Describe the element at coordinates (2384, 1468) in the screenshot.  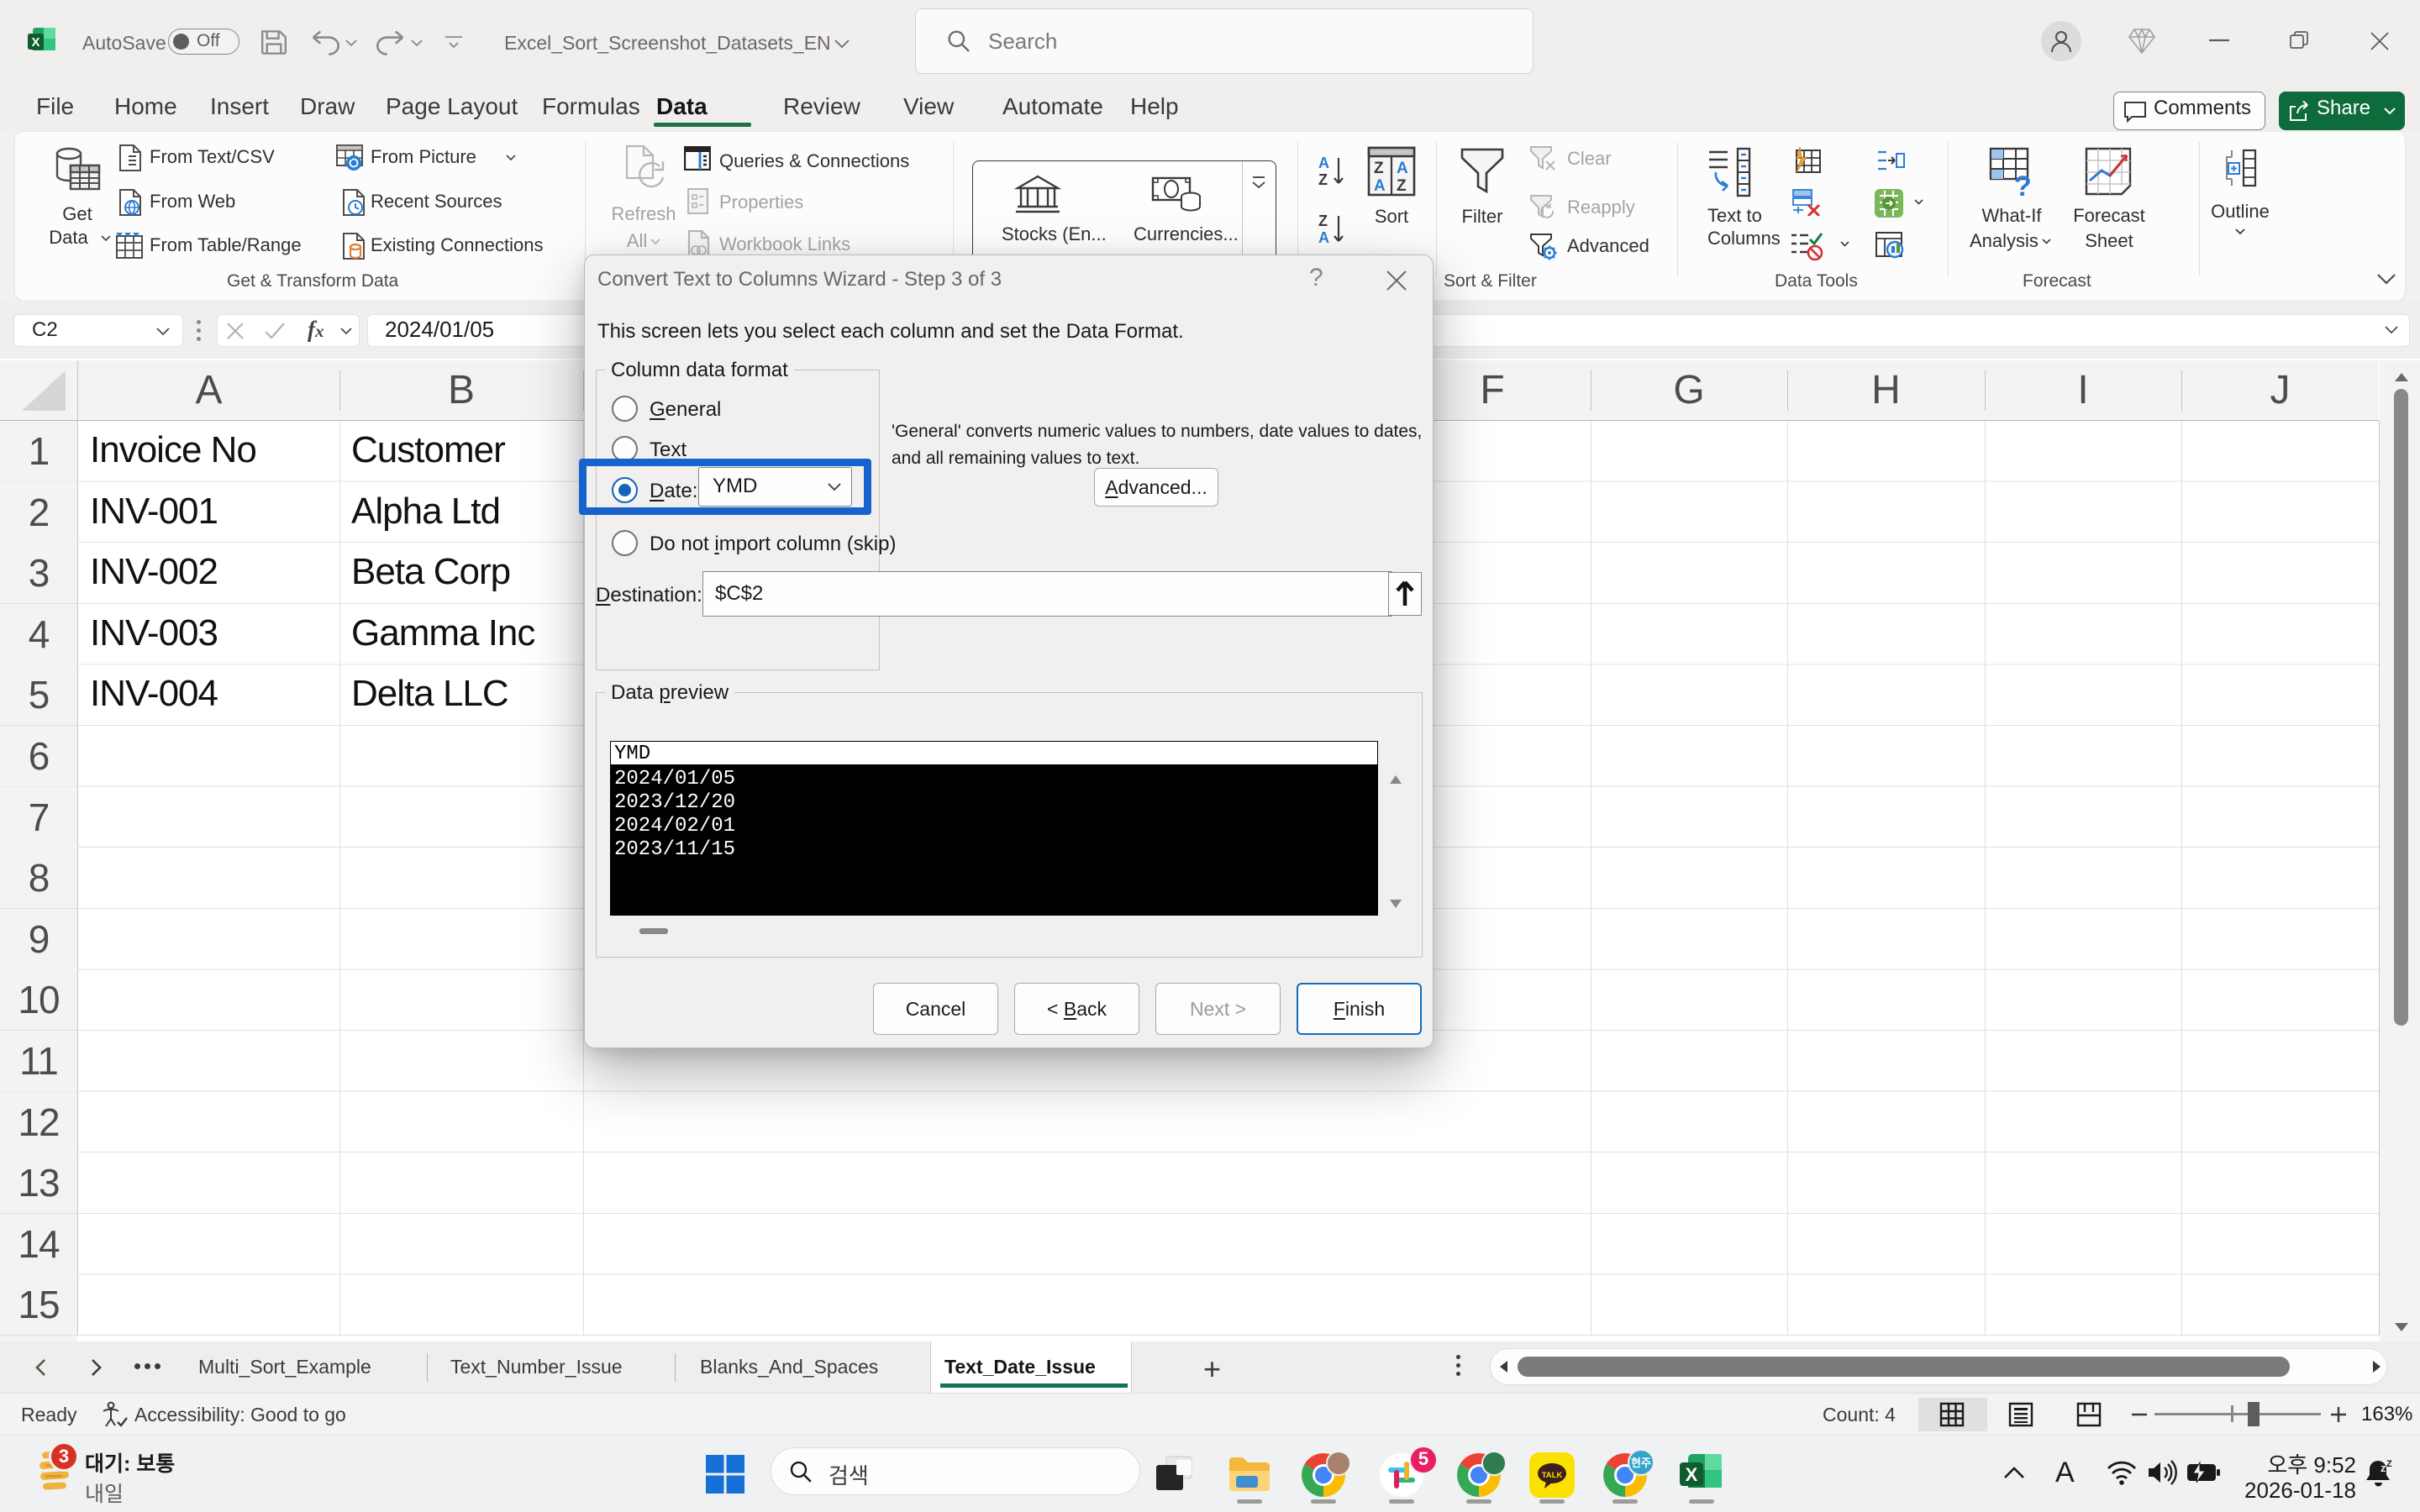
I see `svg-text: z` at that location.